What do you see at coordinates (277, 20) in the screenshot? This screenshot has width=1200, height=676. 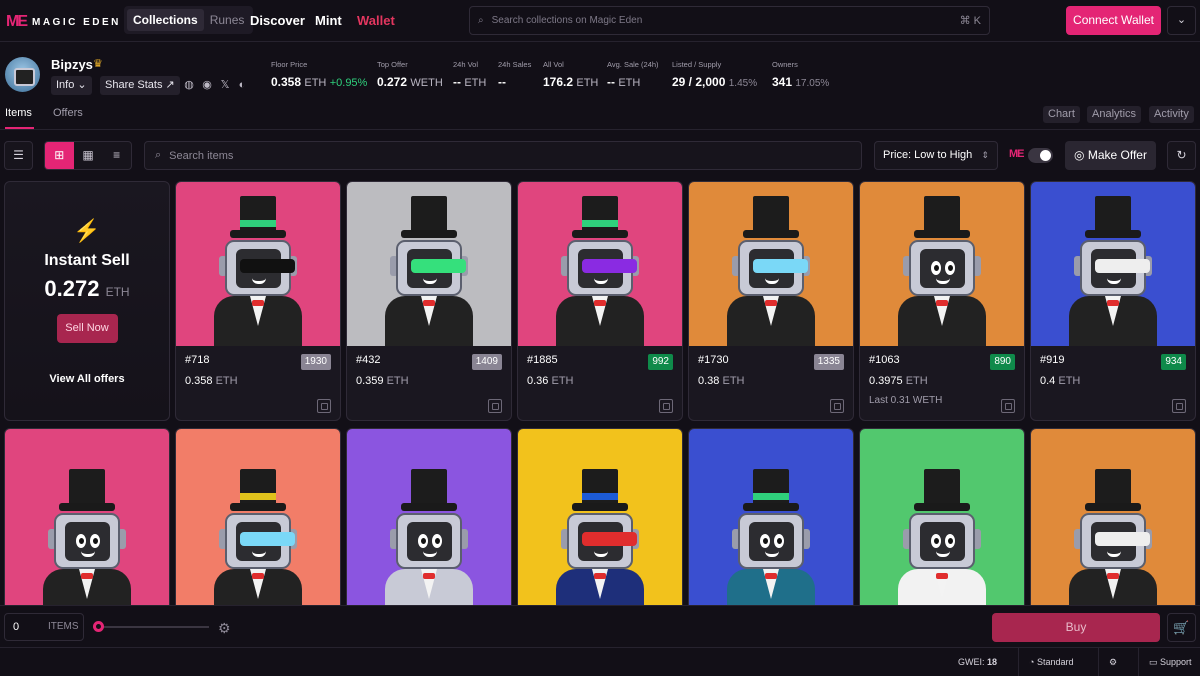 I see `nav-discover: Discover` at bounding box center [277, 20].